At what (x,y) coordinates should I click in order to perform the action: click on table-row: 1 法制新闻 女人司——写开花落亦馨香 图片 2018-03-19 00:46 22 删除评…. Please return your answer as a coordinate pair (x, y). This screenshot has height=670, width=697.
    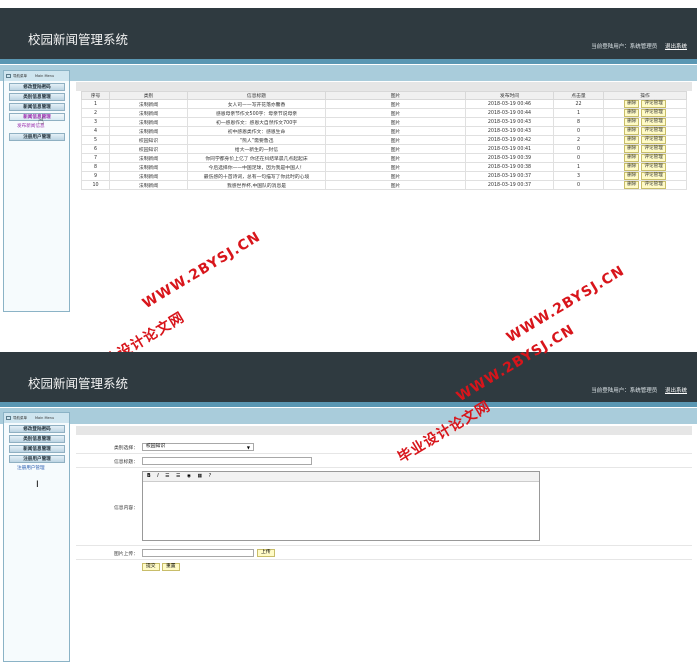
    Looking at the image, I should click on (384, 104).